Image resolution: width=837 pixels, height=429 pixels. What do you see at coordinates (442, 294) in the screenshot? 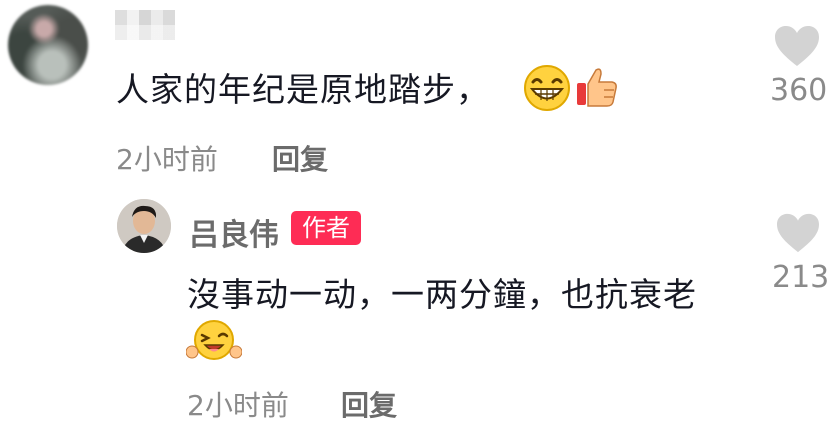
I see `comment-text: 沒事动一动，一两分鐘，也抗衰老` at bounding box center [442, 294].